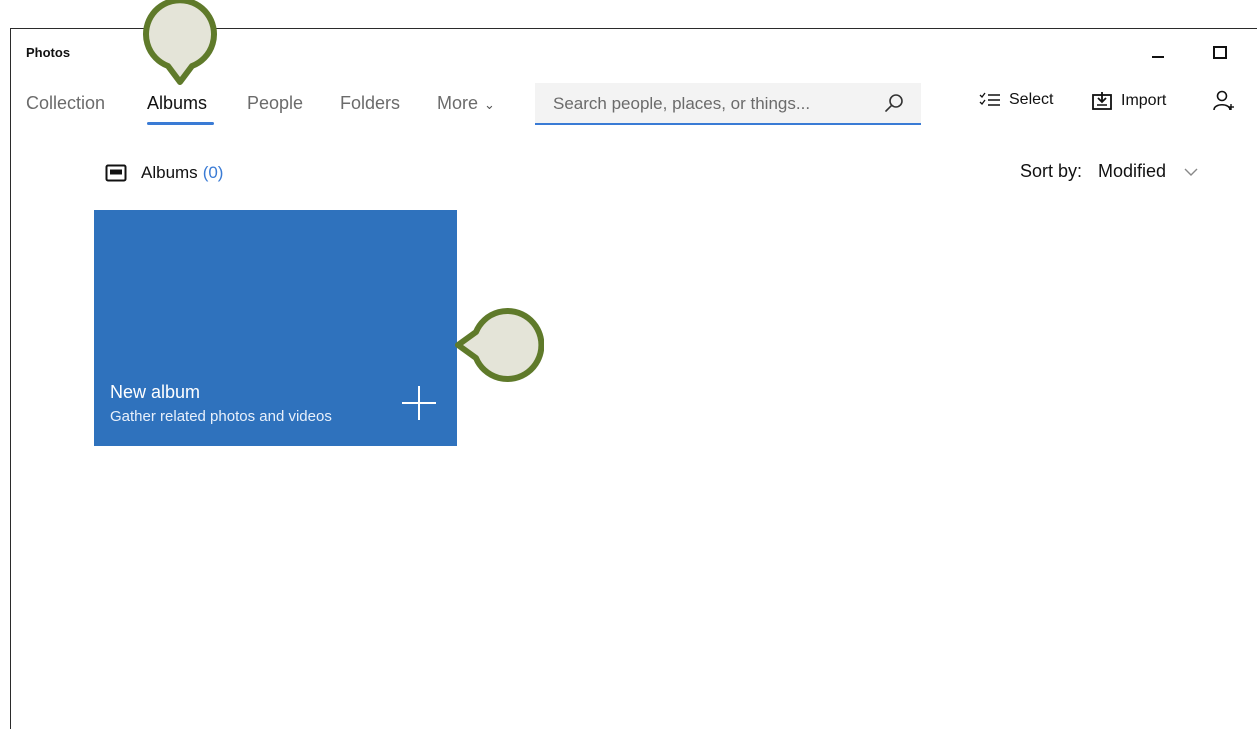  What do you see at coordinates (458, 103) in the screenshot?
I see `tab-more-label: More` at bounding box center [458, 103].